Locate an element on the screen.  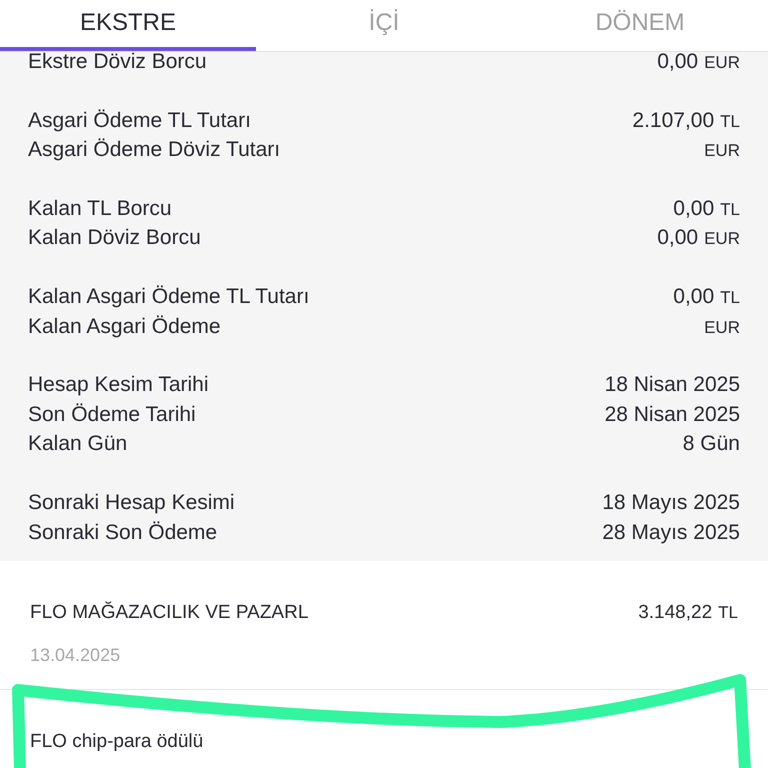
amount-value: 18 Mayıs 2025 is located at coordinates (671, 503).